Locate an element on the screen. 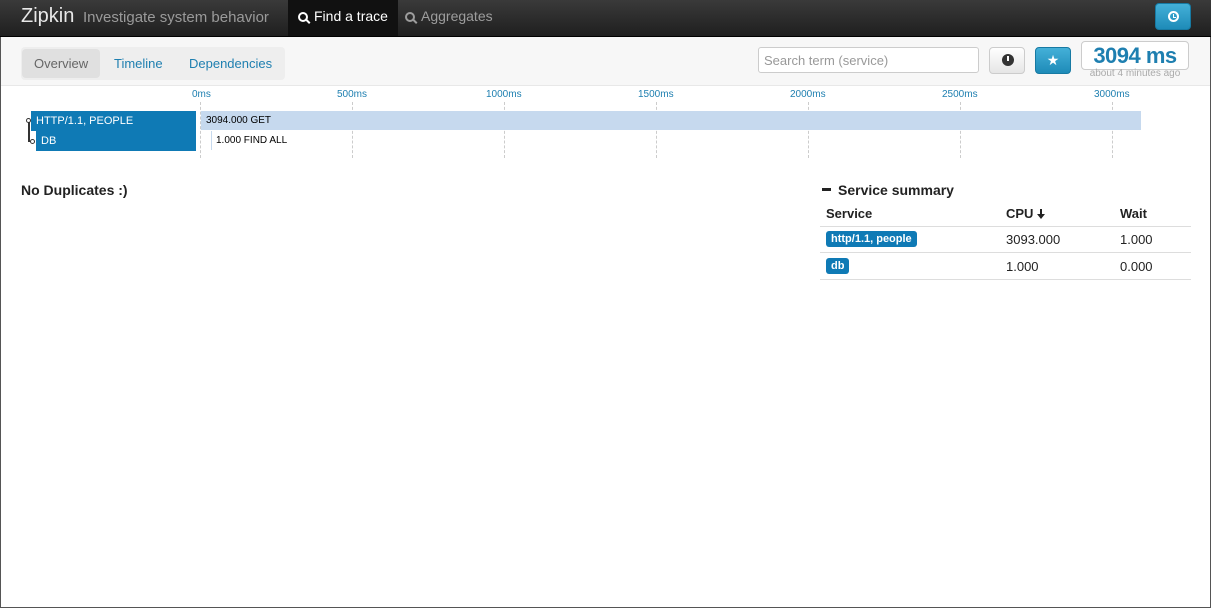  trace-toolbar: Overview Timeline Dependencies ★ 3094 ms is located at coordinates (605, 61).